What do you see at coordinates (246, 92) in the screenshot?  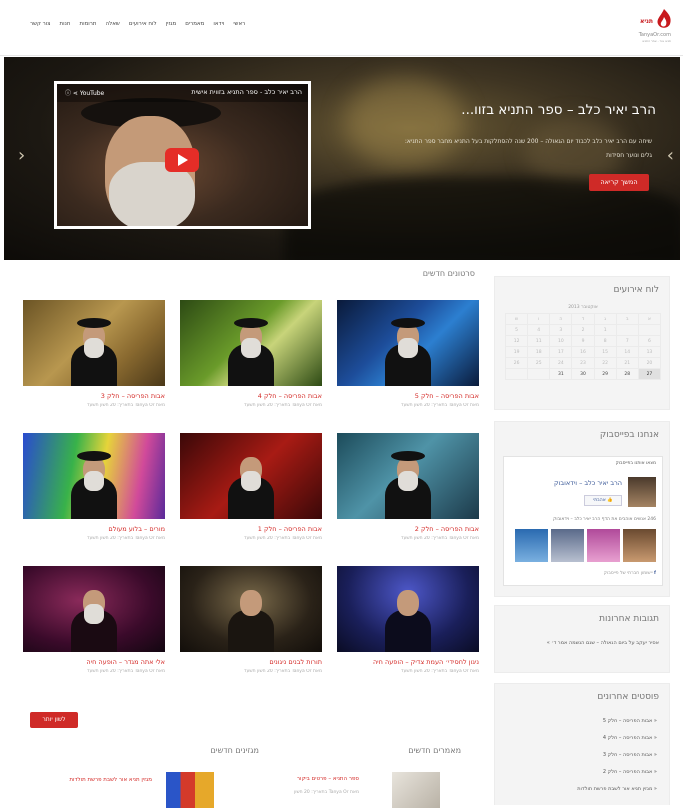 I see `video-title: הרב יאיר כלב - ספר התניא בזווית אישית` at bounding box center [246, 92].